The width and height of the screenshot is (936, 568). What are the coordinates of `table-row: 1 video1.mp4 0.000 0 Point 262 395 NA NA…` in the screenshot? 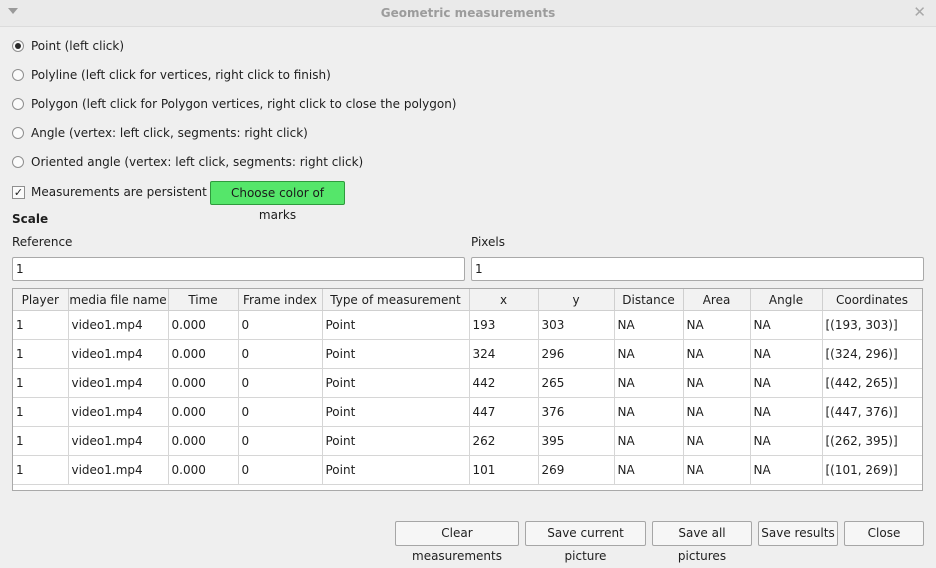 It's located at (467, 441).